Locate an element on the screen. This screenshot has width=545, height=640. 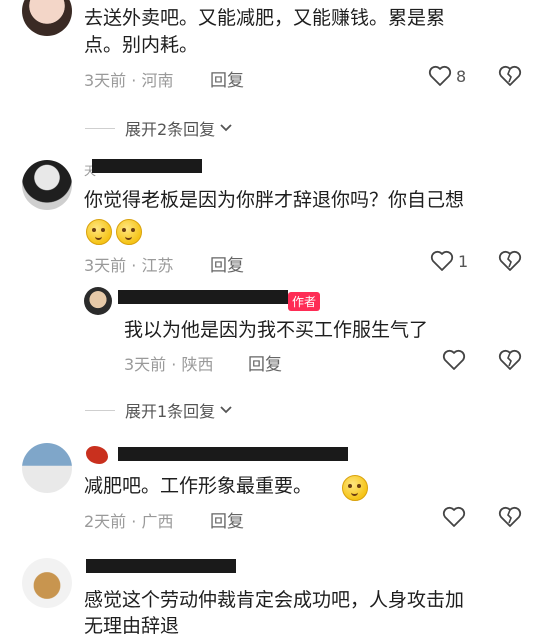
comment-meta: 3天前 · 河南 is located at coordinates (129, 80).